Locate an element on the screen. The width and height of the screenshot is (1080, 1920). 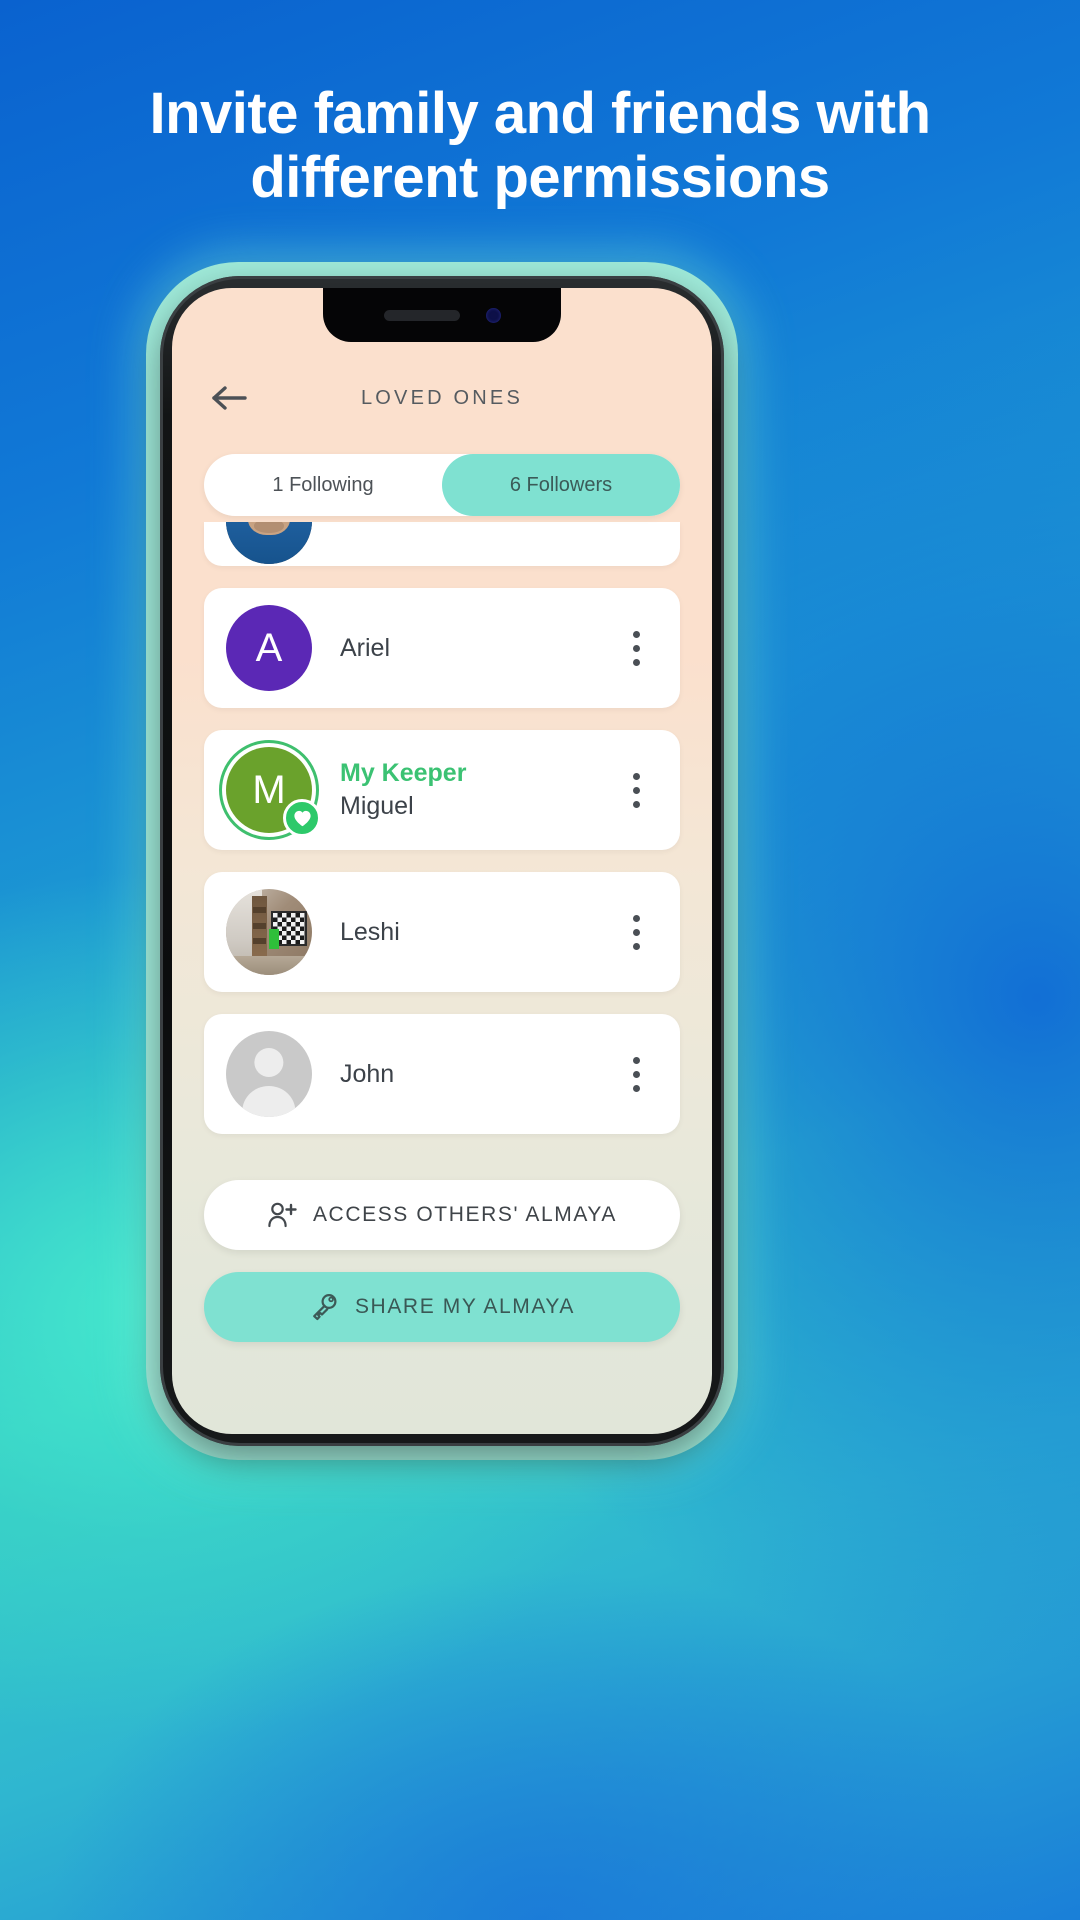
avatar-initial: A is located at coordinates (269, 647).